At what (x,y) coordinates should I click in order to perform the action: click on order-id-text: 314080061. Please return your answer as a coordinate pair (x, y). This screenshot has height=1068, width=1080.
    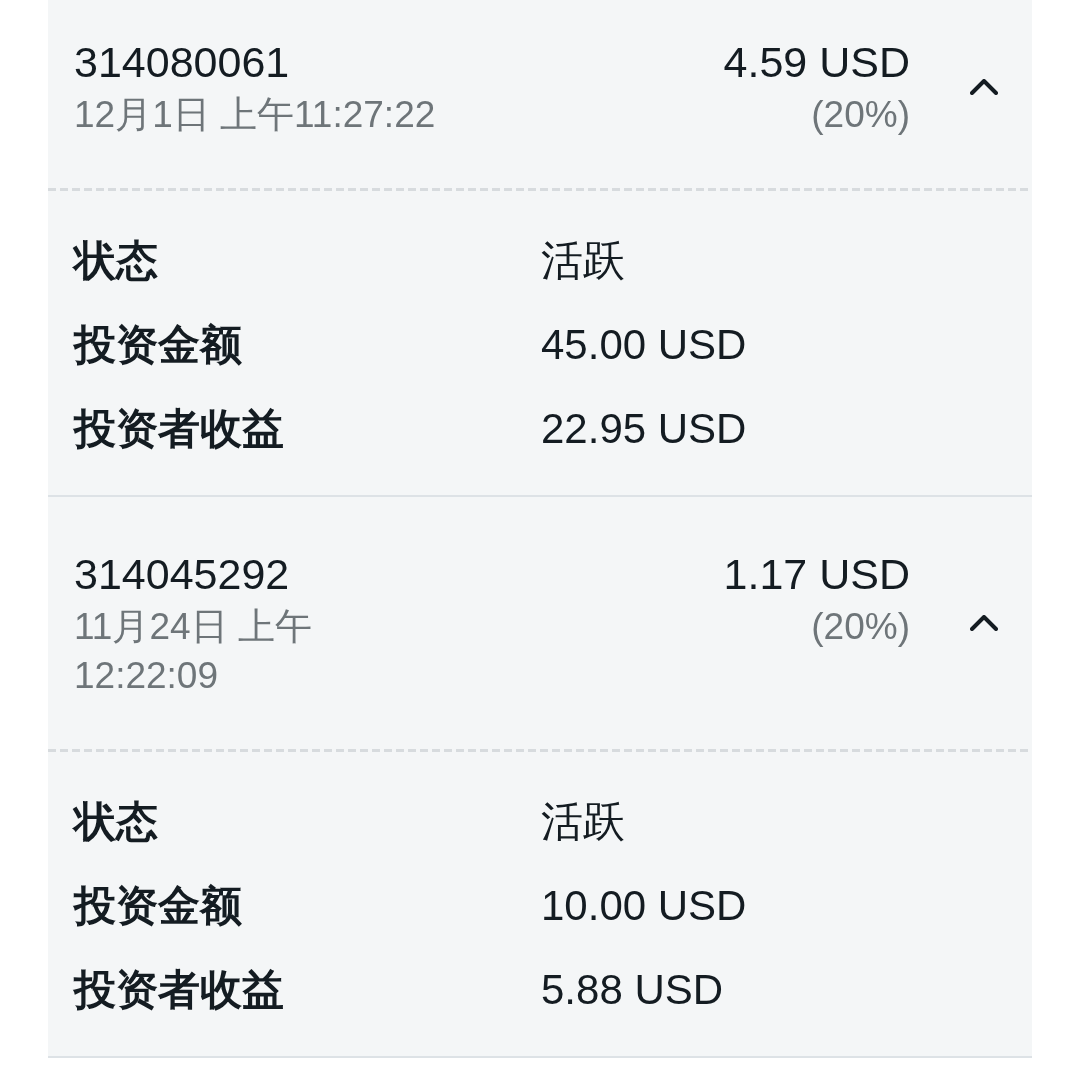
    Looking at the image, I should click on (182, 62).